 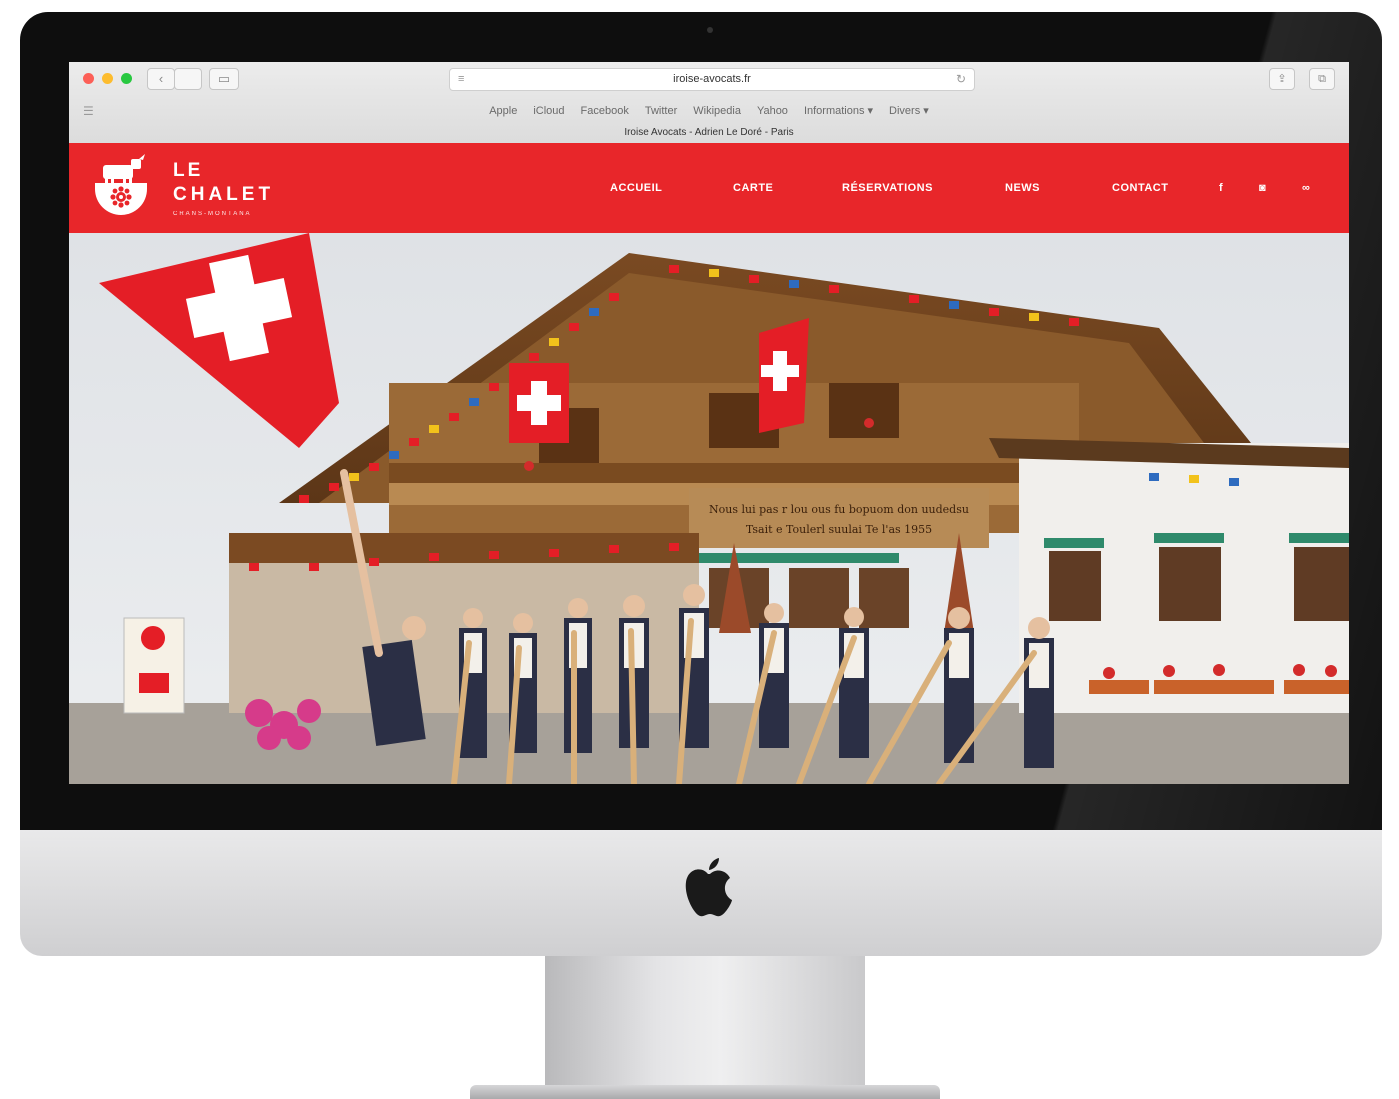 I want to click on camera-icon, so click(x=710, y=30).